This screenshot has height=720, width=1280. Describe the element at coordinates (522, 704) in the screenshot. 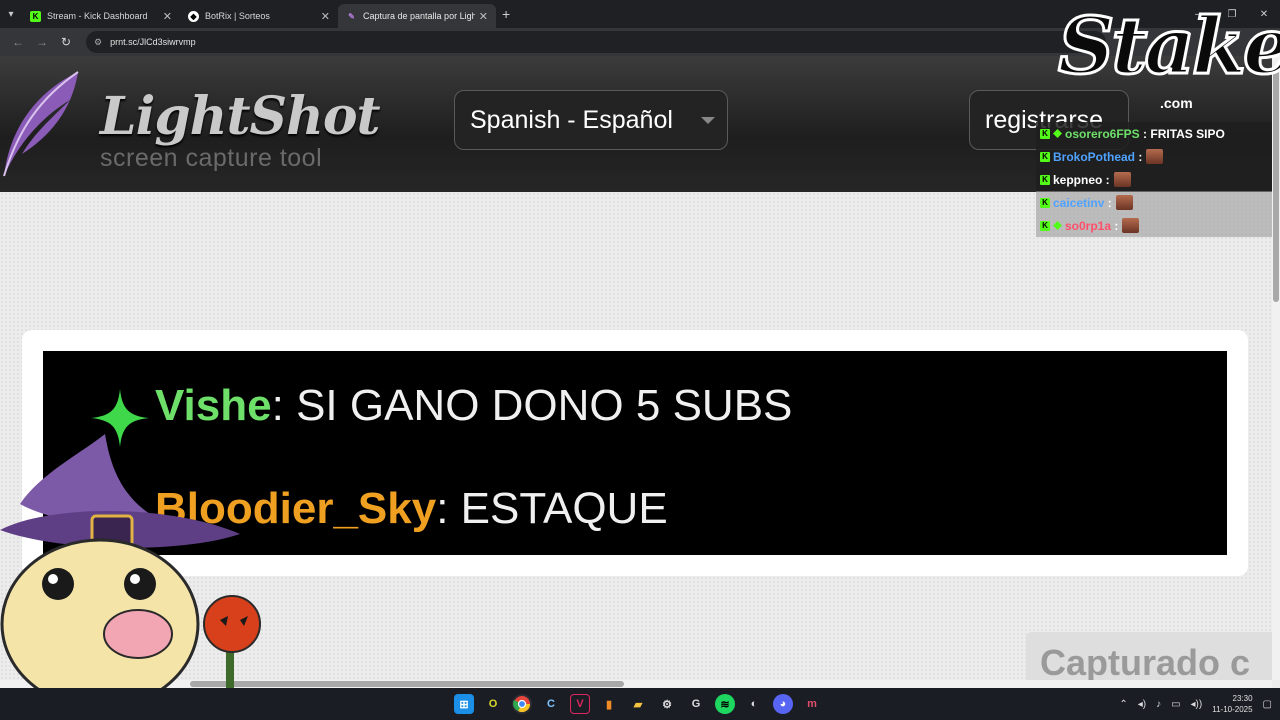

I see `chrome-icon` at that location.